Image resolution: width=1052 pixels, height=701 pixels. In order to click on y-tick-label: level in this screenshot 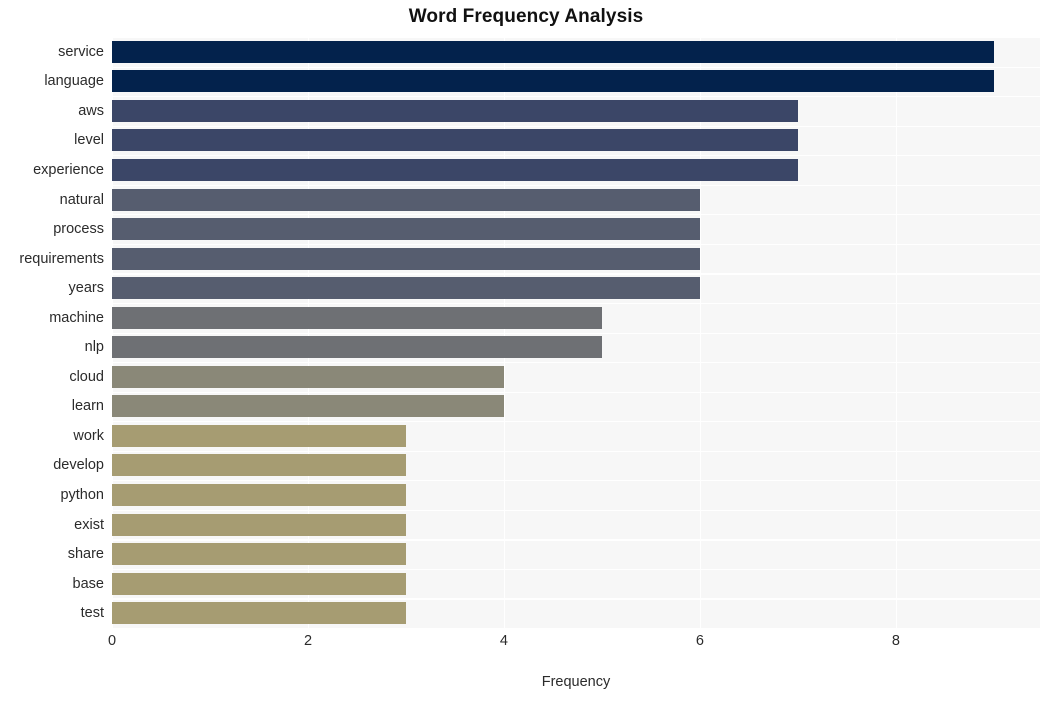, I will do `click(89, 140)`.